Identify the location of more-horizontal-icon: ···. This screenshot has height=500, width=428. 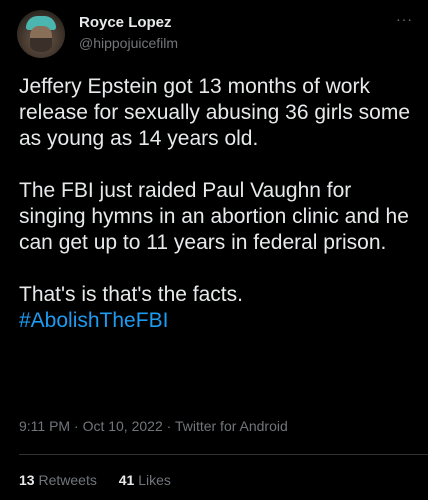
(404, 19).